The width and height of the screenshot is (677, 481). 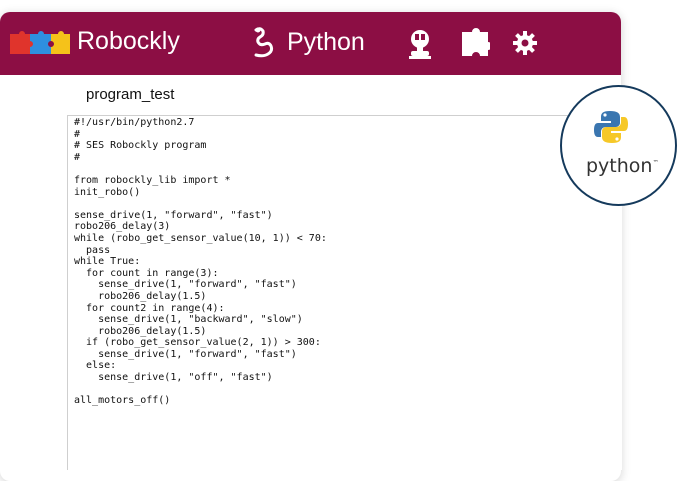 What do you see at coordinates (475, 43) in the screenshot?
I see `puzzle-icon` at bounding box center [475, 43].